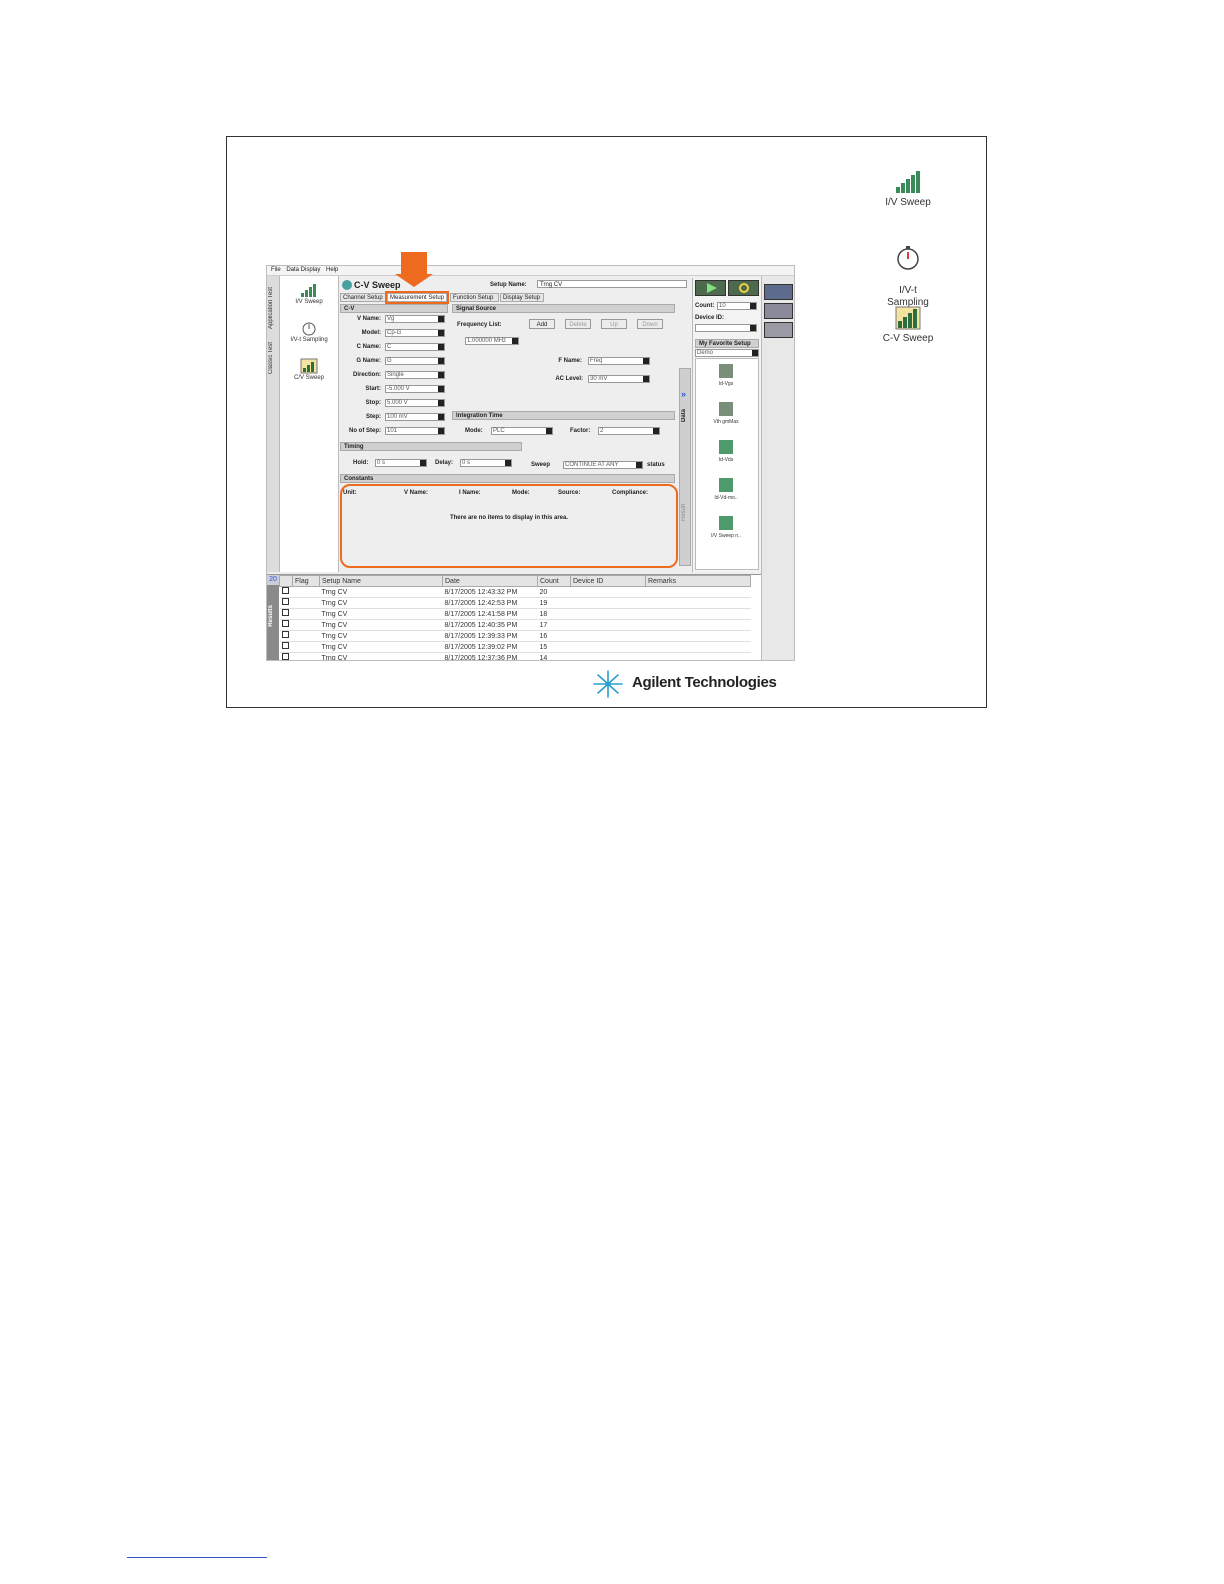 The image size is (1224, 1584). What do you see at coordinates (619, 361) in the screenshot?
I see `f-name-input: Freq` at bounding box center [619, 361].